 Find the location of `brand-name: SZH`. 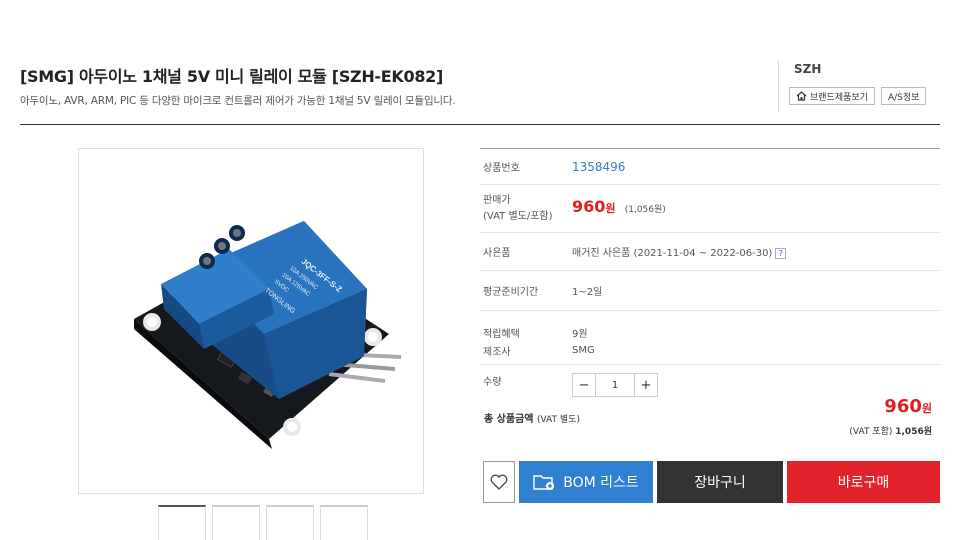

brand-name: SZH is located at coordinates (808, 69).